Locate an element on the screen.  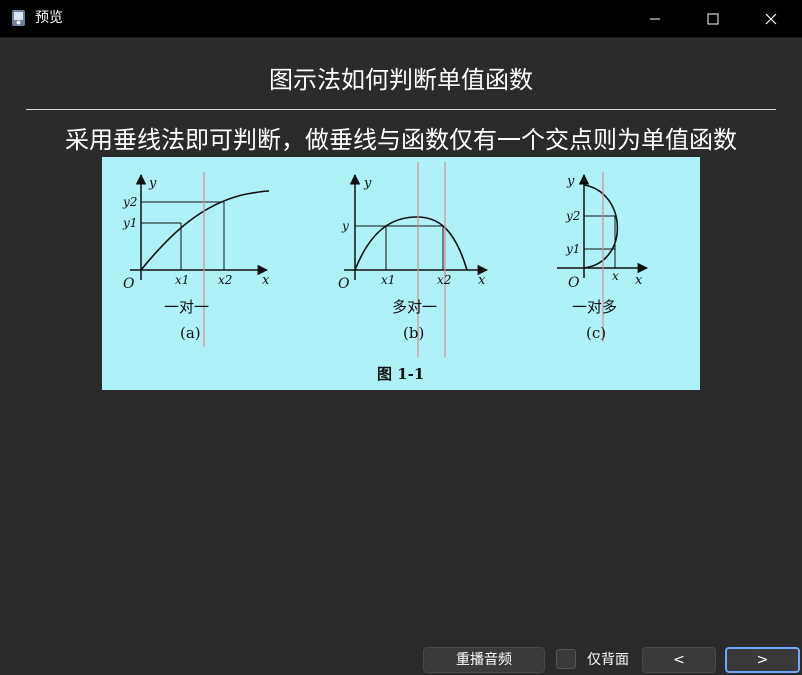
panel-b-tick-x1: x1 is located at coordinates (388, 280).